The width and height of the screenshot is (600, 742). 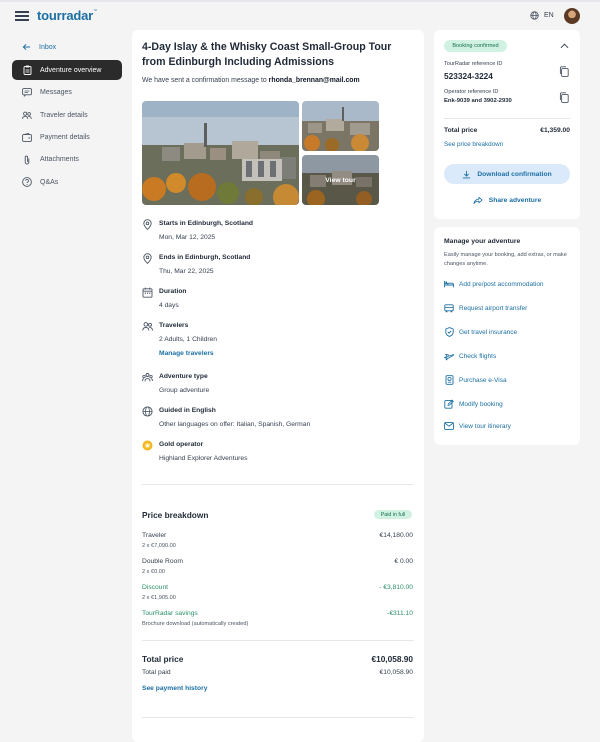 I want to click on price-breakdown-title: Price breakdown, so click(x=175, y=515).